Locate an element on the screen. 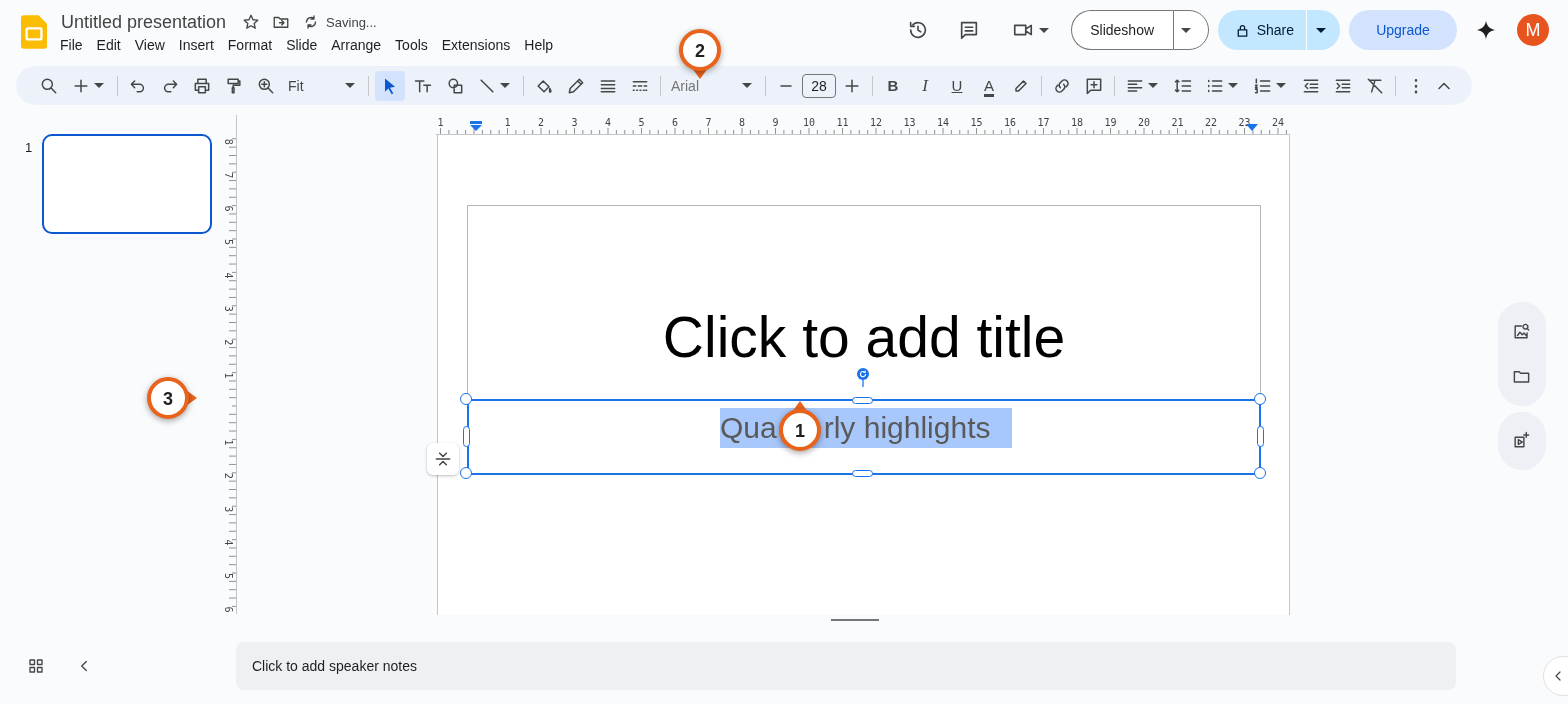 The width and height of the screenshot is (1568, 704). menu-item: Format is located at coordinates (250, 45).